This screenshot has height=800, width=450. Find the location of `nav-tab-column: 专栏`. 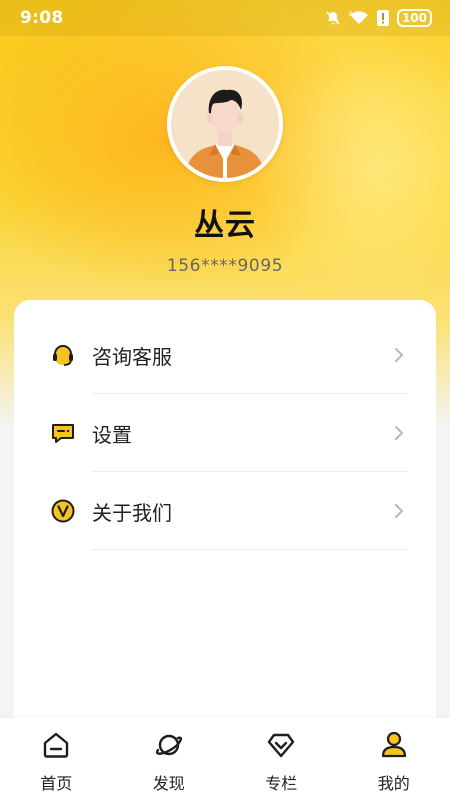

nav-tab-column: 专栏 is located at coordinates (281, 759).